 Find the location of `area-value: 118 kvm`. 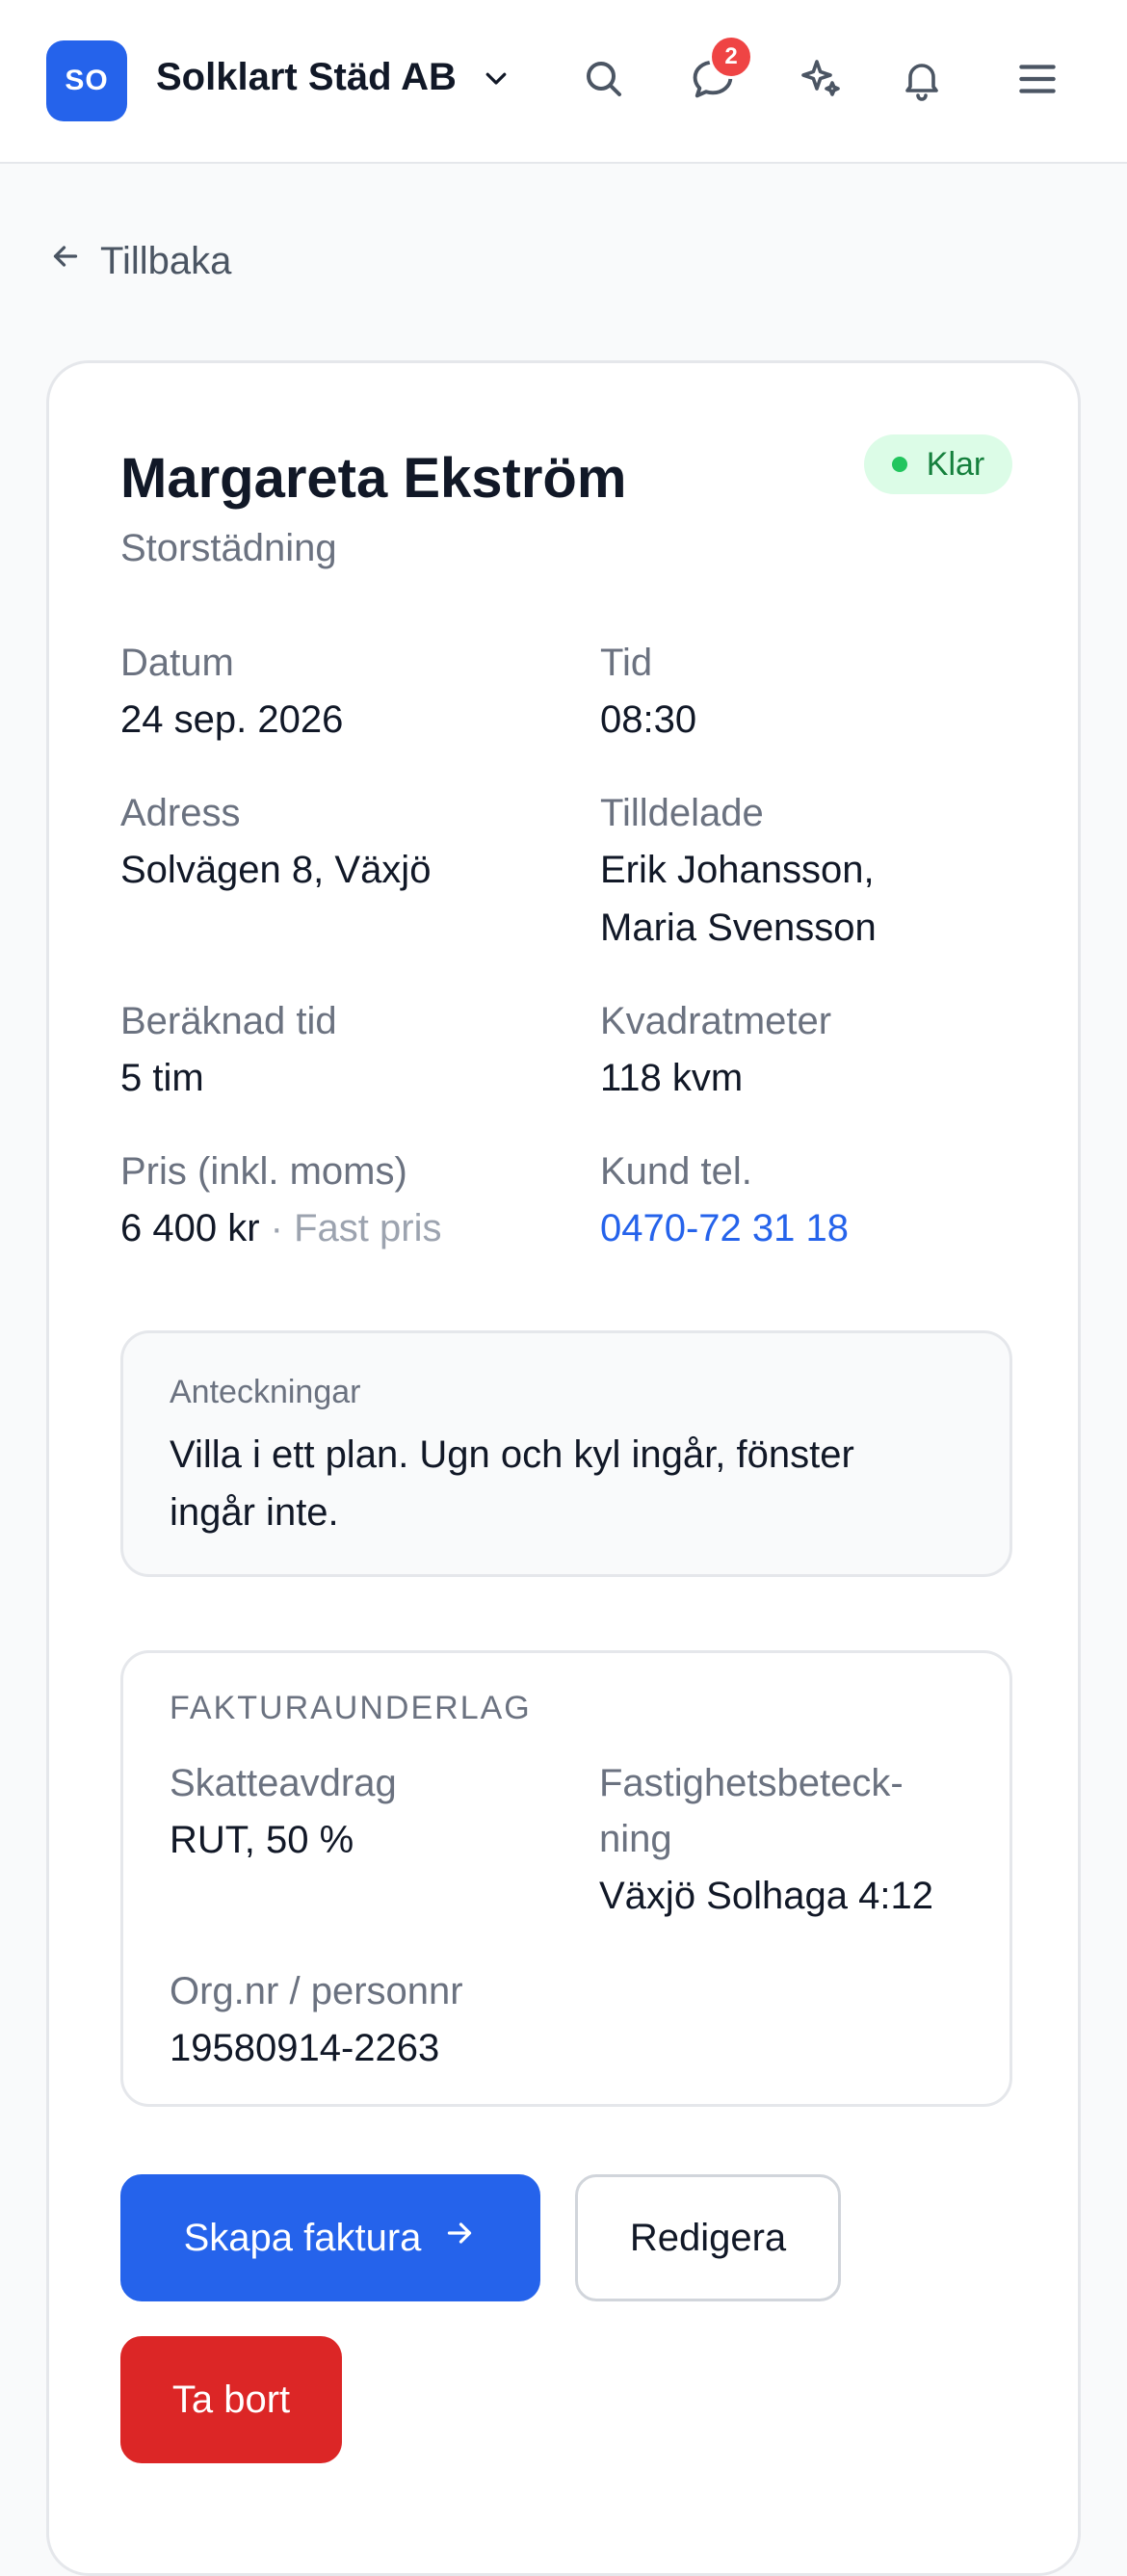

area-value: 118 kvm is located at coordinates (672, 1078).